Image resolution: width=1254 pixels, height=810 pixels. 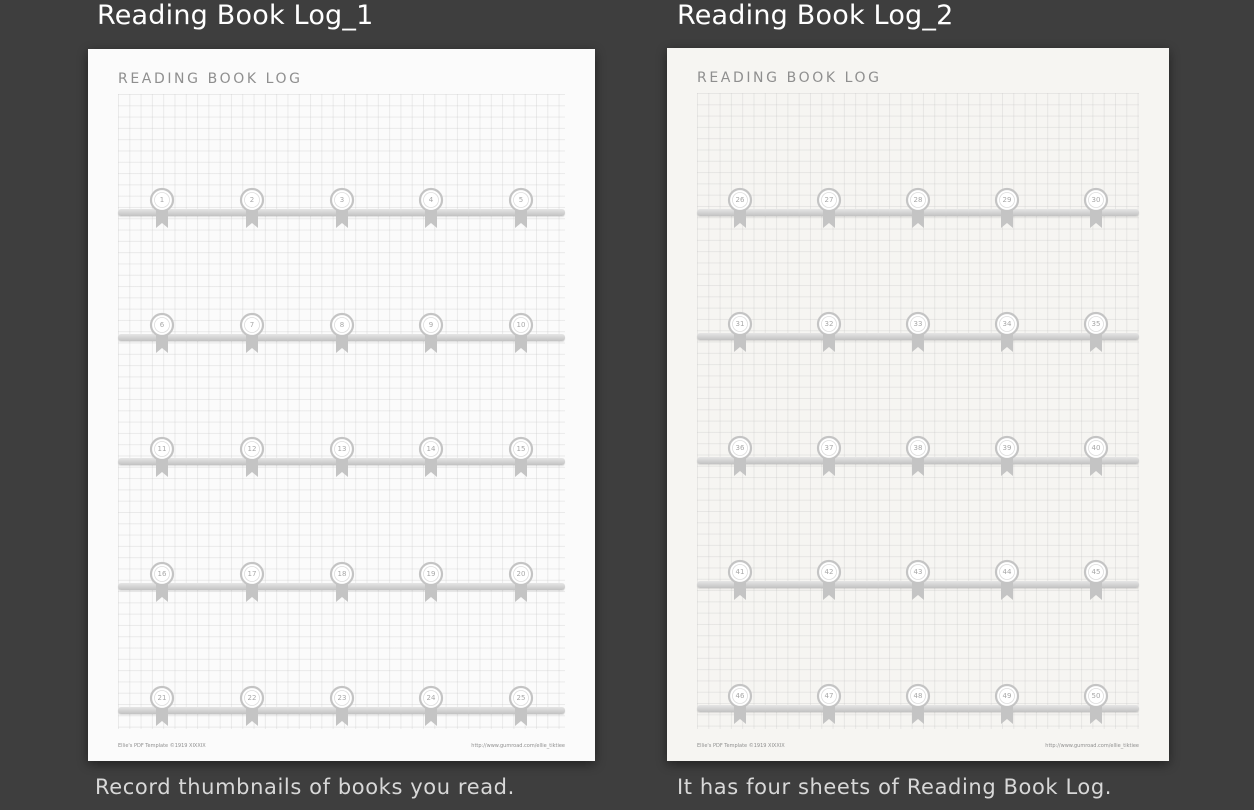 I want to click on badge-number: 37, so click(x=829, y=448).